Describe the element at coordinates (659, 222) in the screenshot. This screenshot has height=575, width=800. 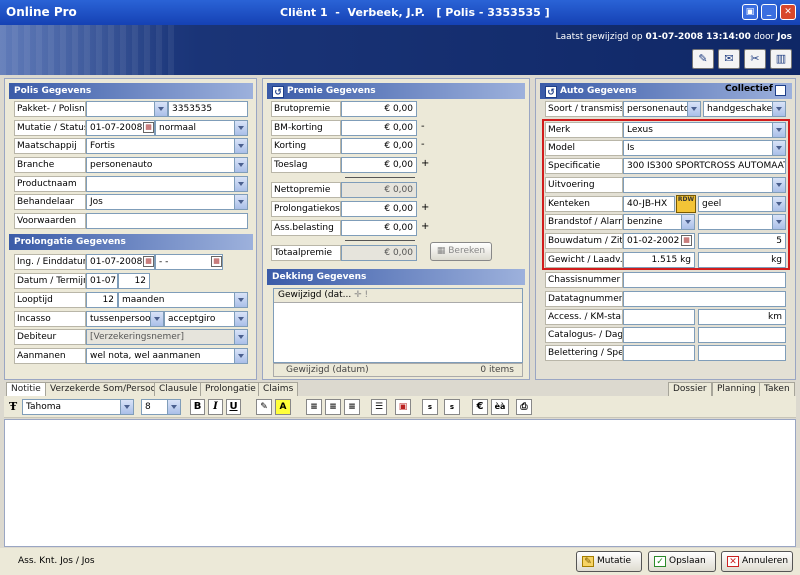
I see `brandstof-select: benzine` at that location.